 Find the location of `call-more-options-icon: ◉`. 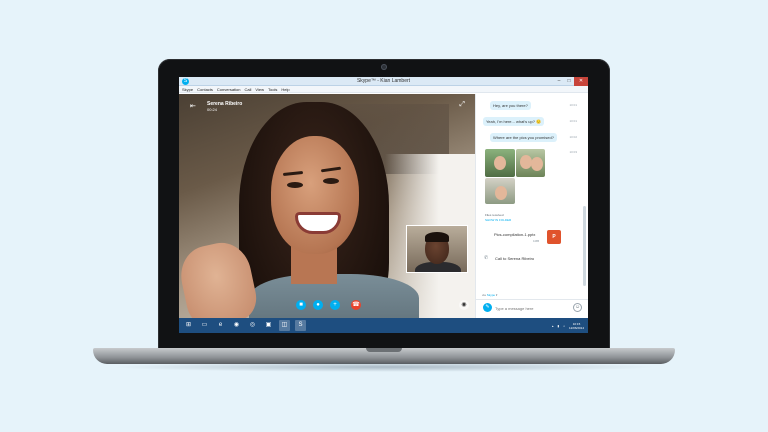

call-more-options-icon: ◉ is located at coordinates (464, 305).